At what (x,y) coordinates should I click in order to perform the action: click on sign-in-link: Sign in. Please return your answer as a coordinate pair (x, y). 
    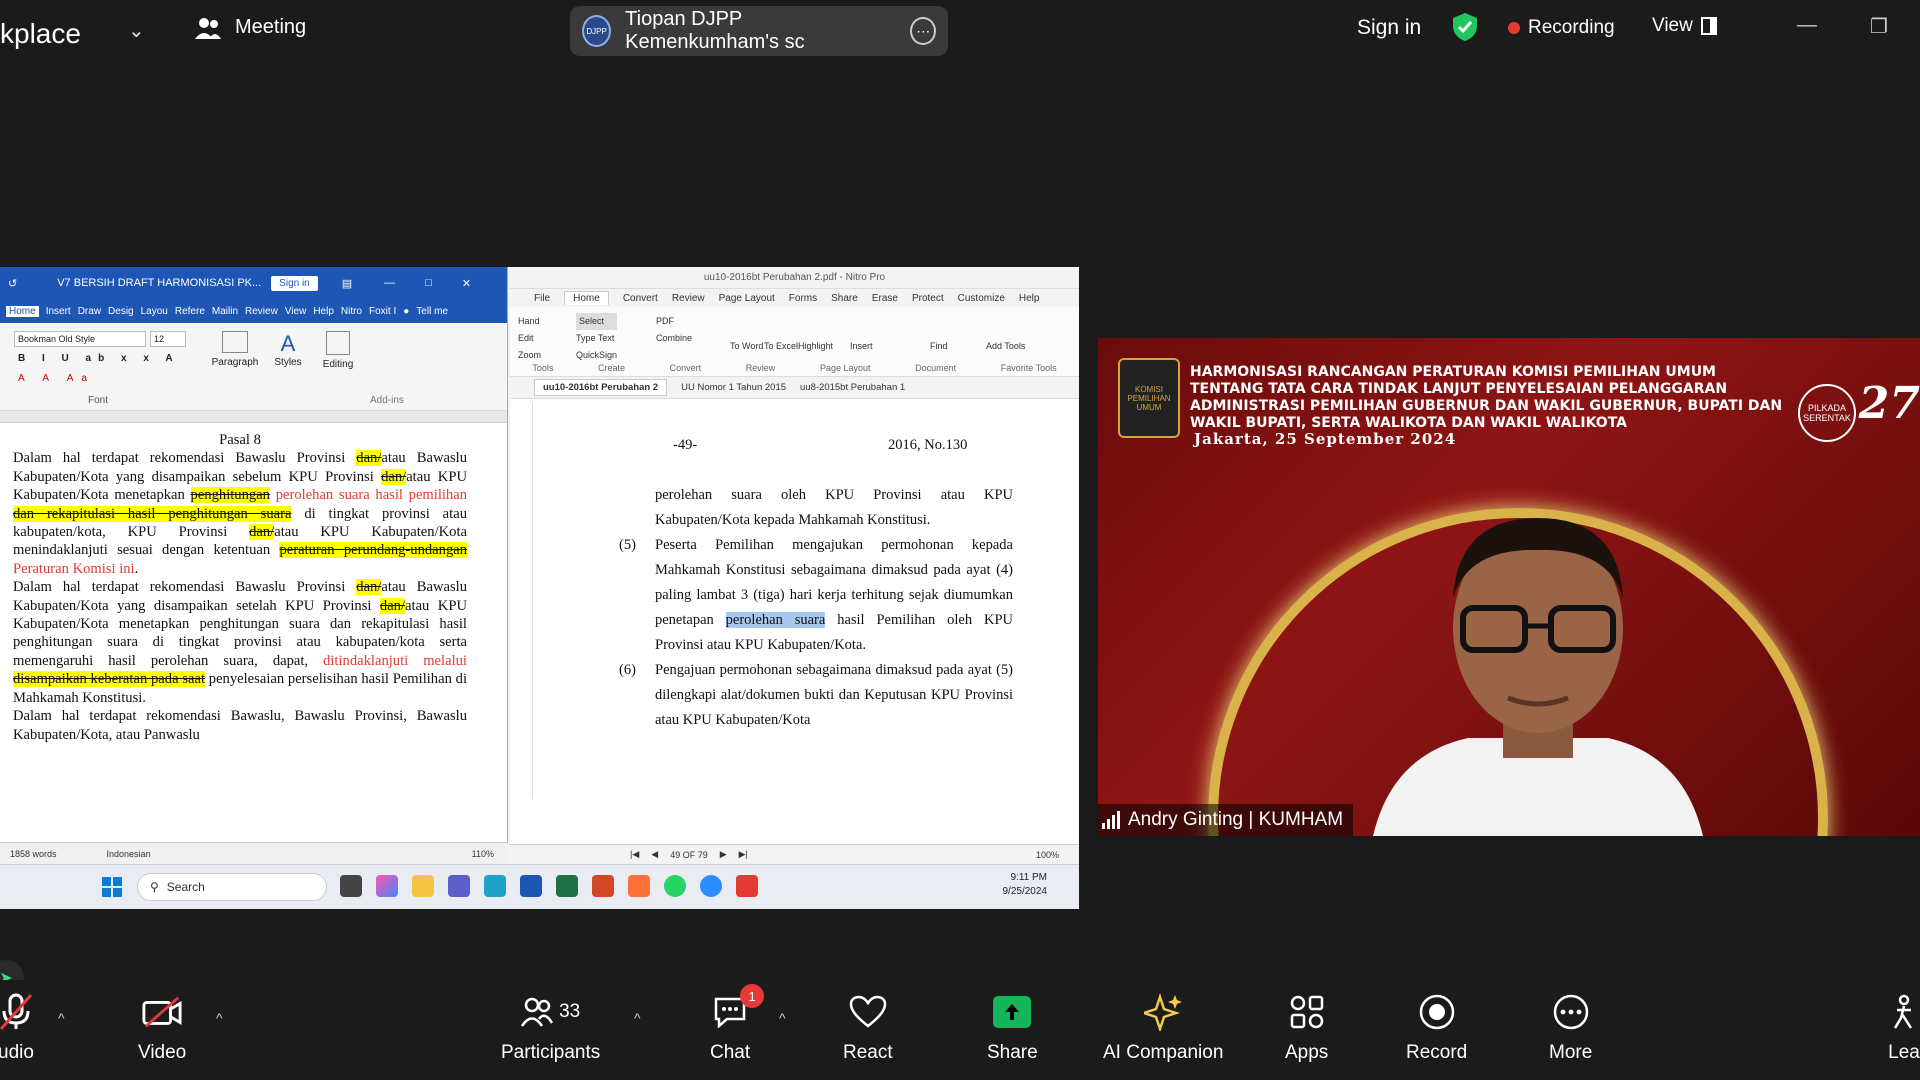
    Looking at the image, I should click on (1389, 28).